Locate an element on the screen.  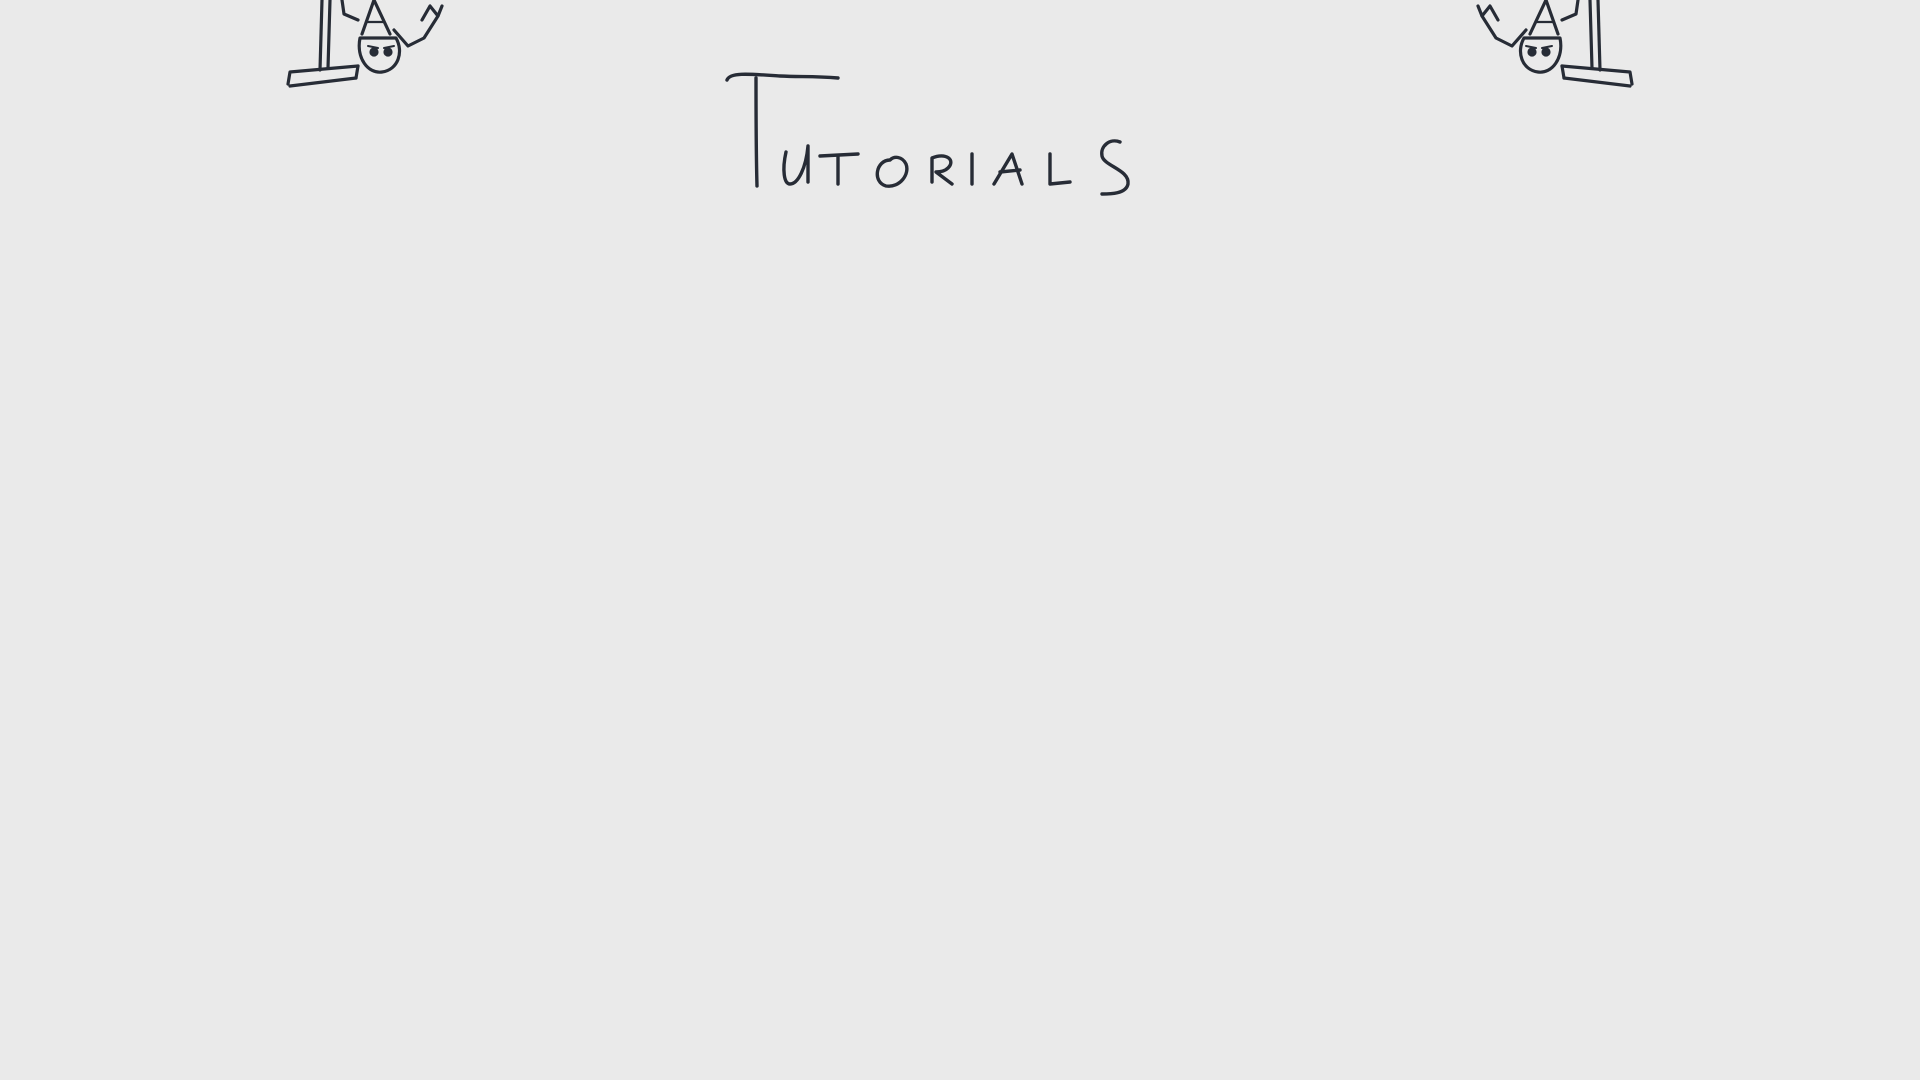
hanging-gnome-right-icon is located at coordinates (1553, 46).